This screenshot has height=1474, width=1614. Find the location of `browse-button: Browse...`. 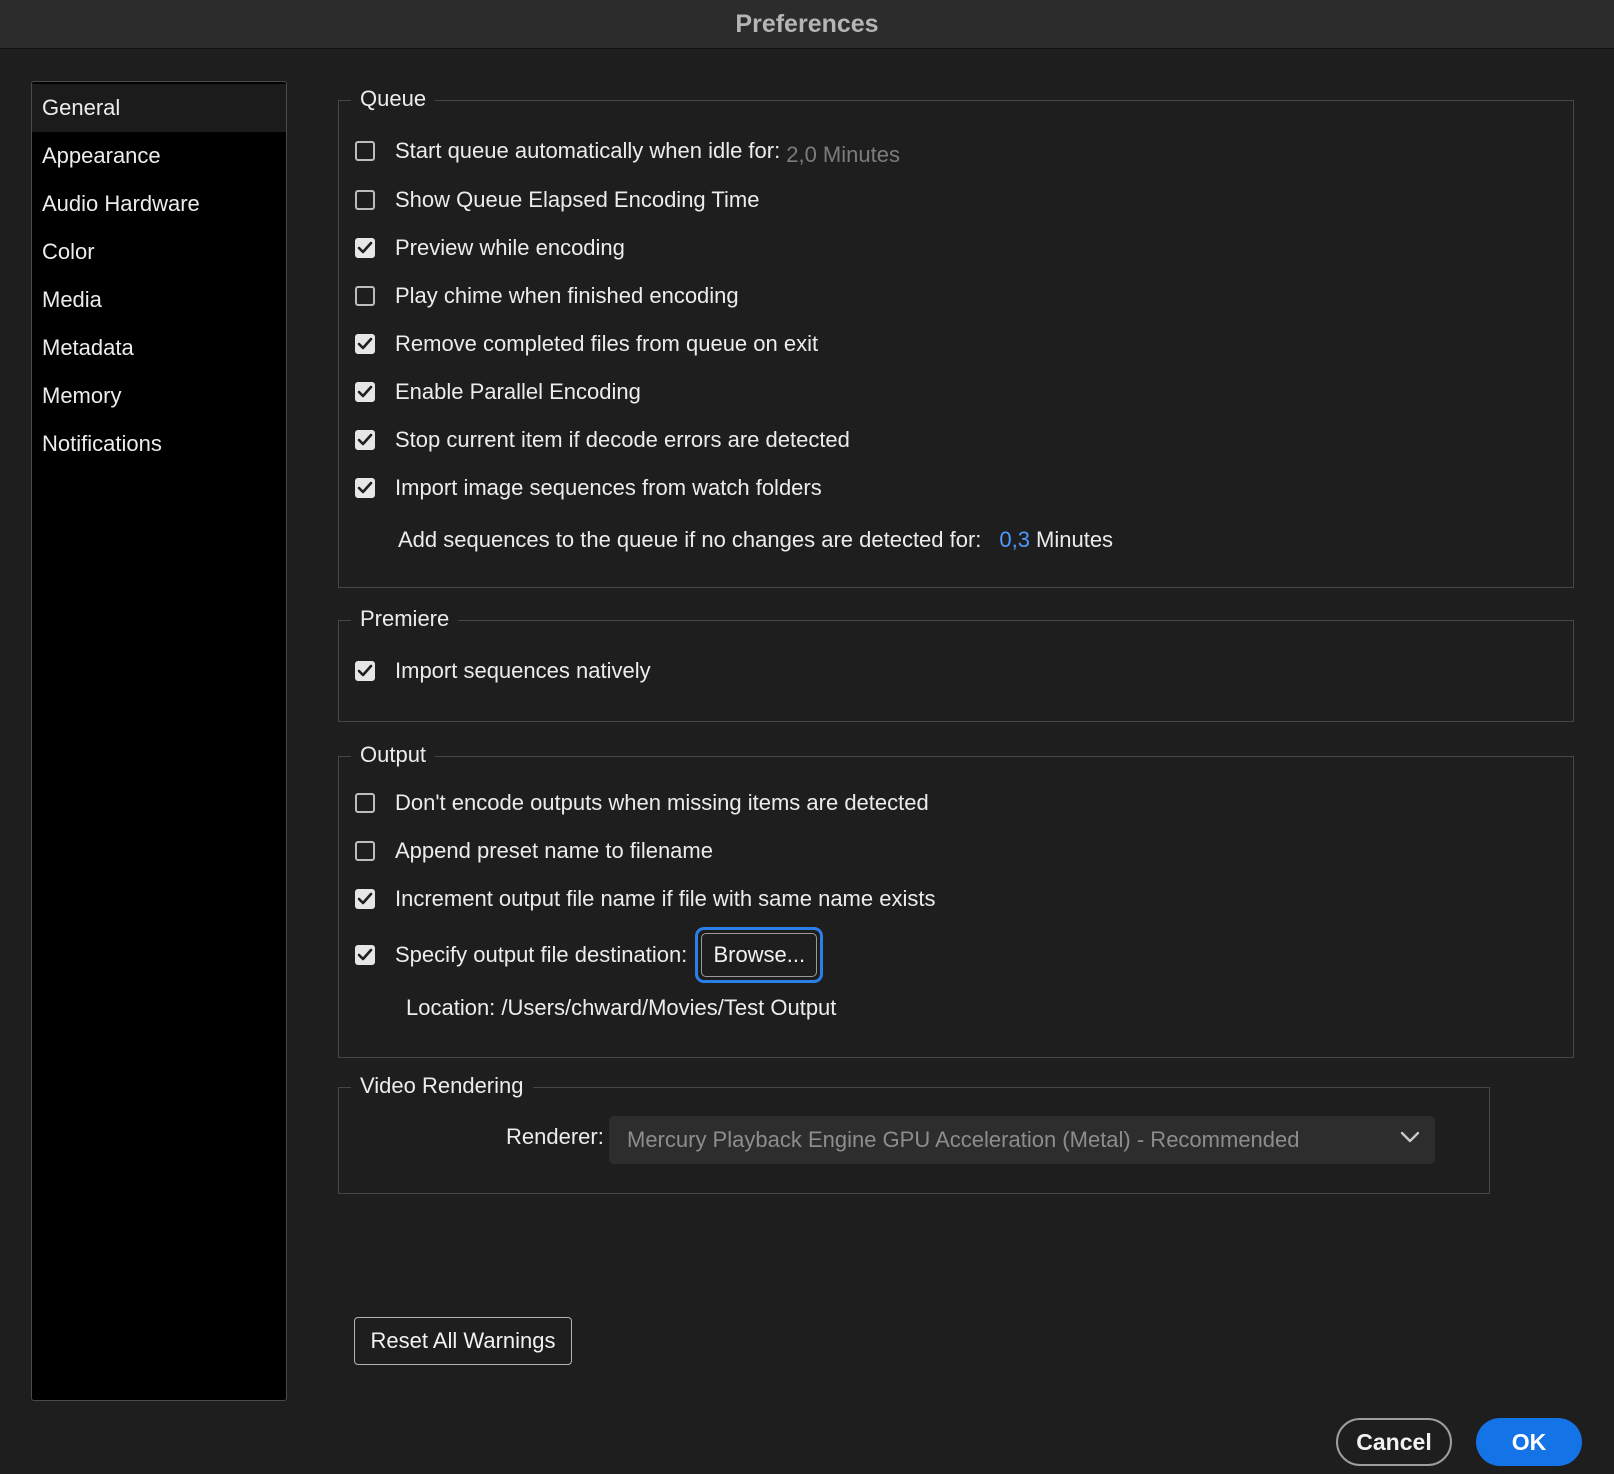

browse-button: Browse... is located at coordinates (759, 955).